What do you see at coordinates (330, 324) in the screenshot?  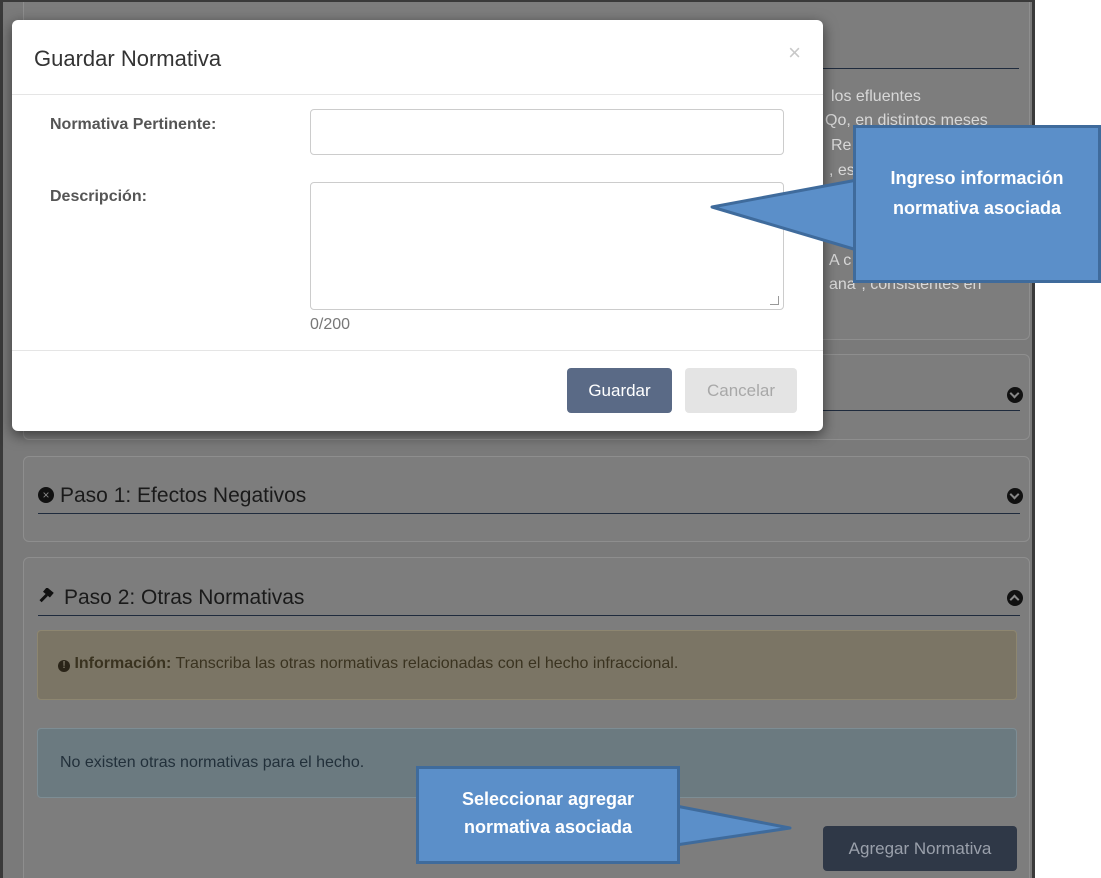 I see `char-counter: 0/200` at bounding box center [330, 324].